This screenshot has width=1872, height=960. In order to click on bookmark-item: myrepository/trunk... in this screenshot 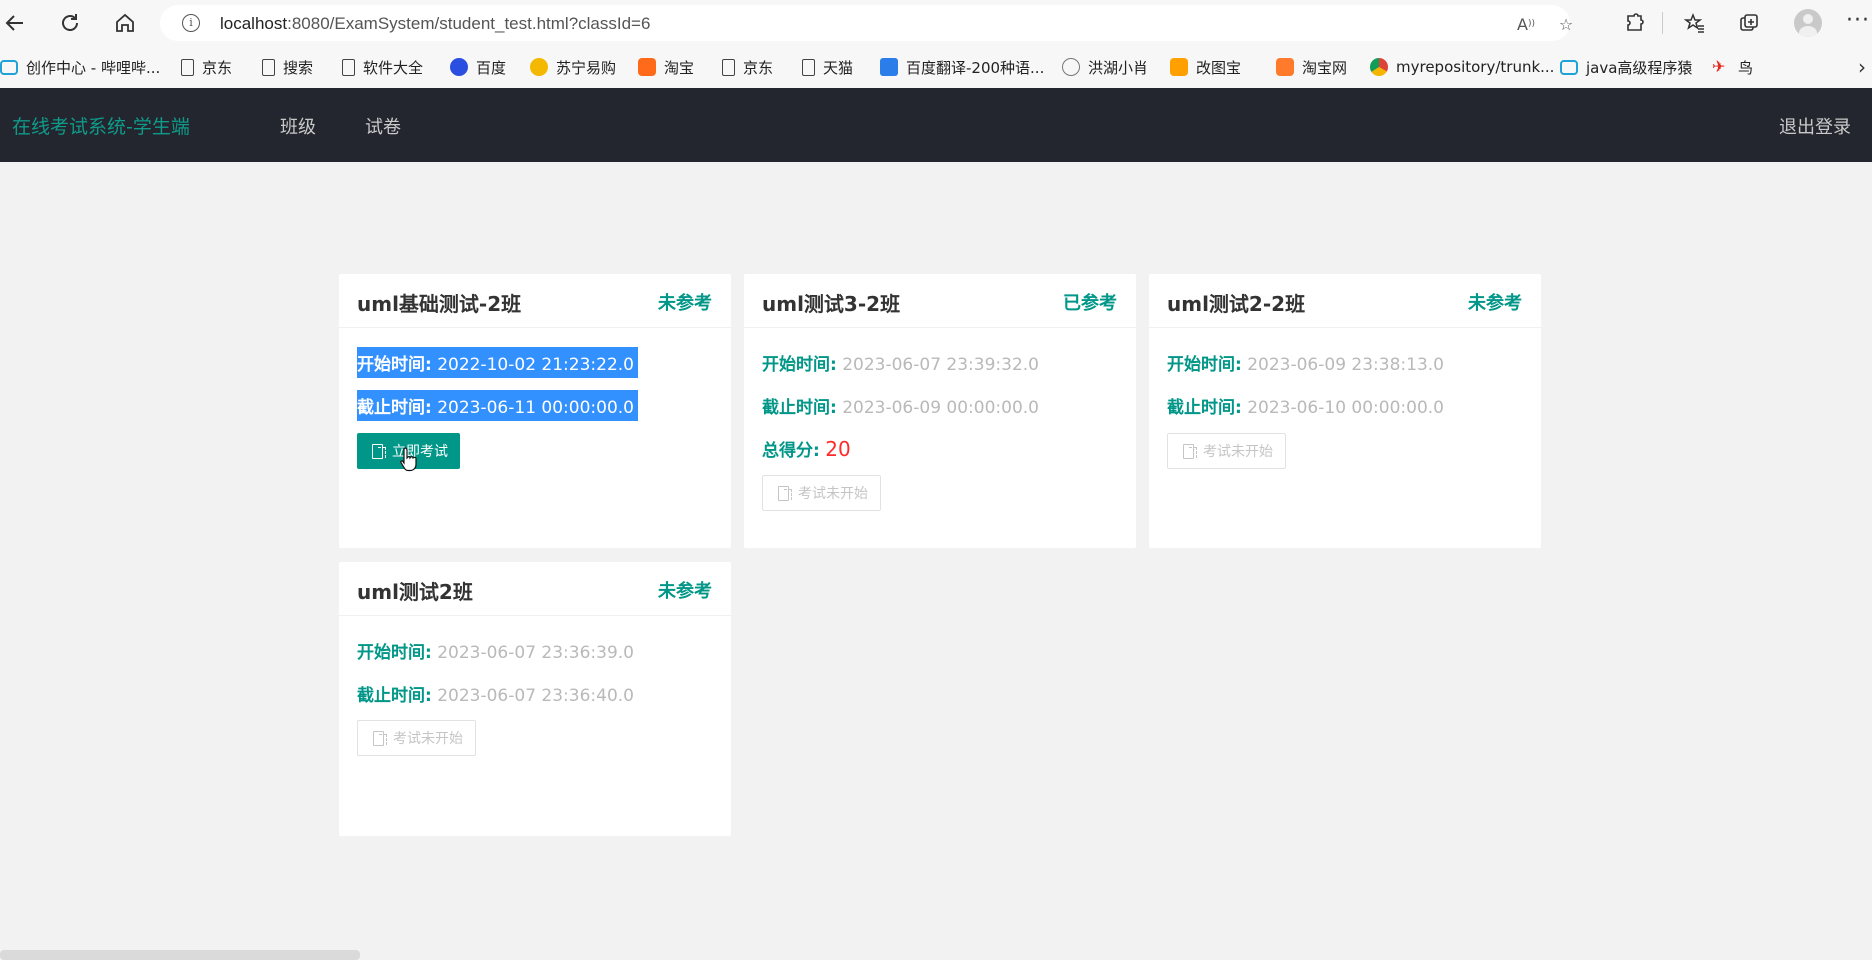, I will do `click(1462, 67)`.